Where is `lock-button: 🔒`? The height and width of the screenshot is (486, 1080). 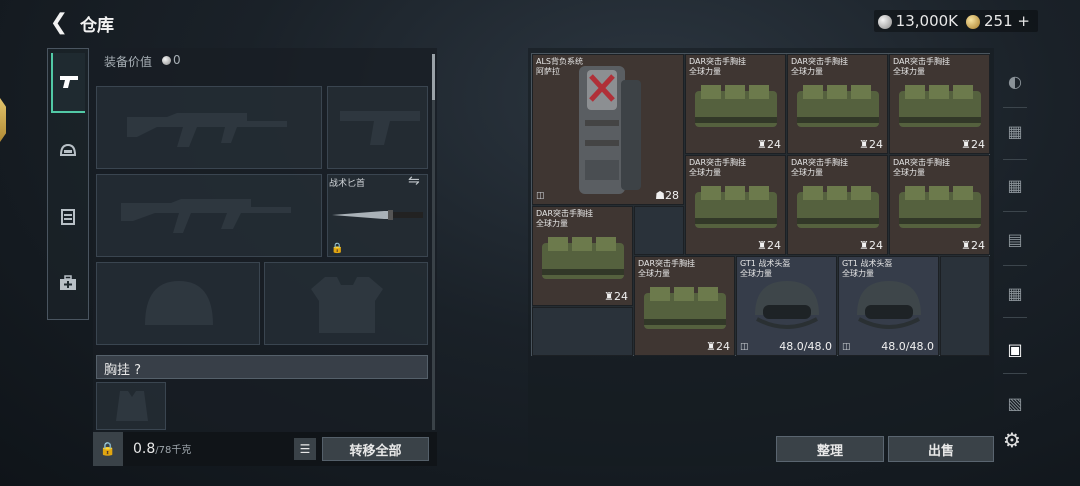 lock-button: 🔒 is located at coordinates (108, 449).